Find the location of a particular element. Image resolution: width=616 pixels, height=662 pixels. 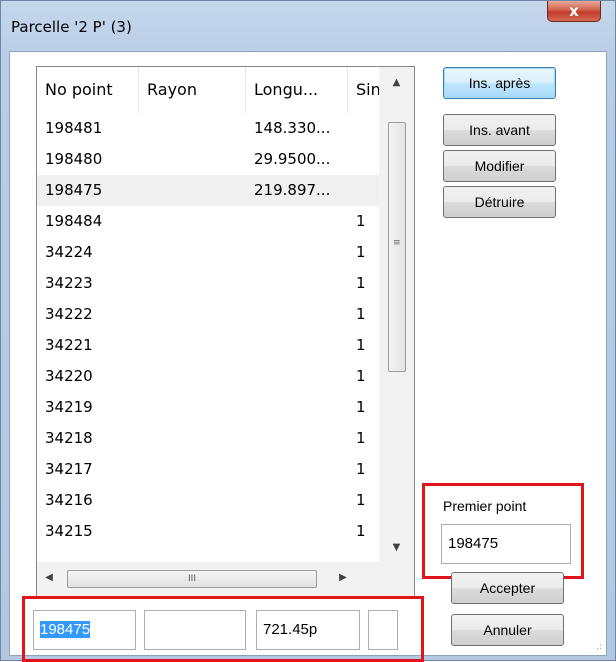

table-row: 198484 1 is located at coordinates (208, 221).